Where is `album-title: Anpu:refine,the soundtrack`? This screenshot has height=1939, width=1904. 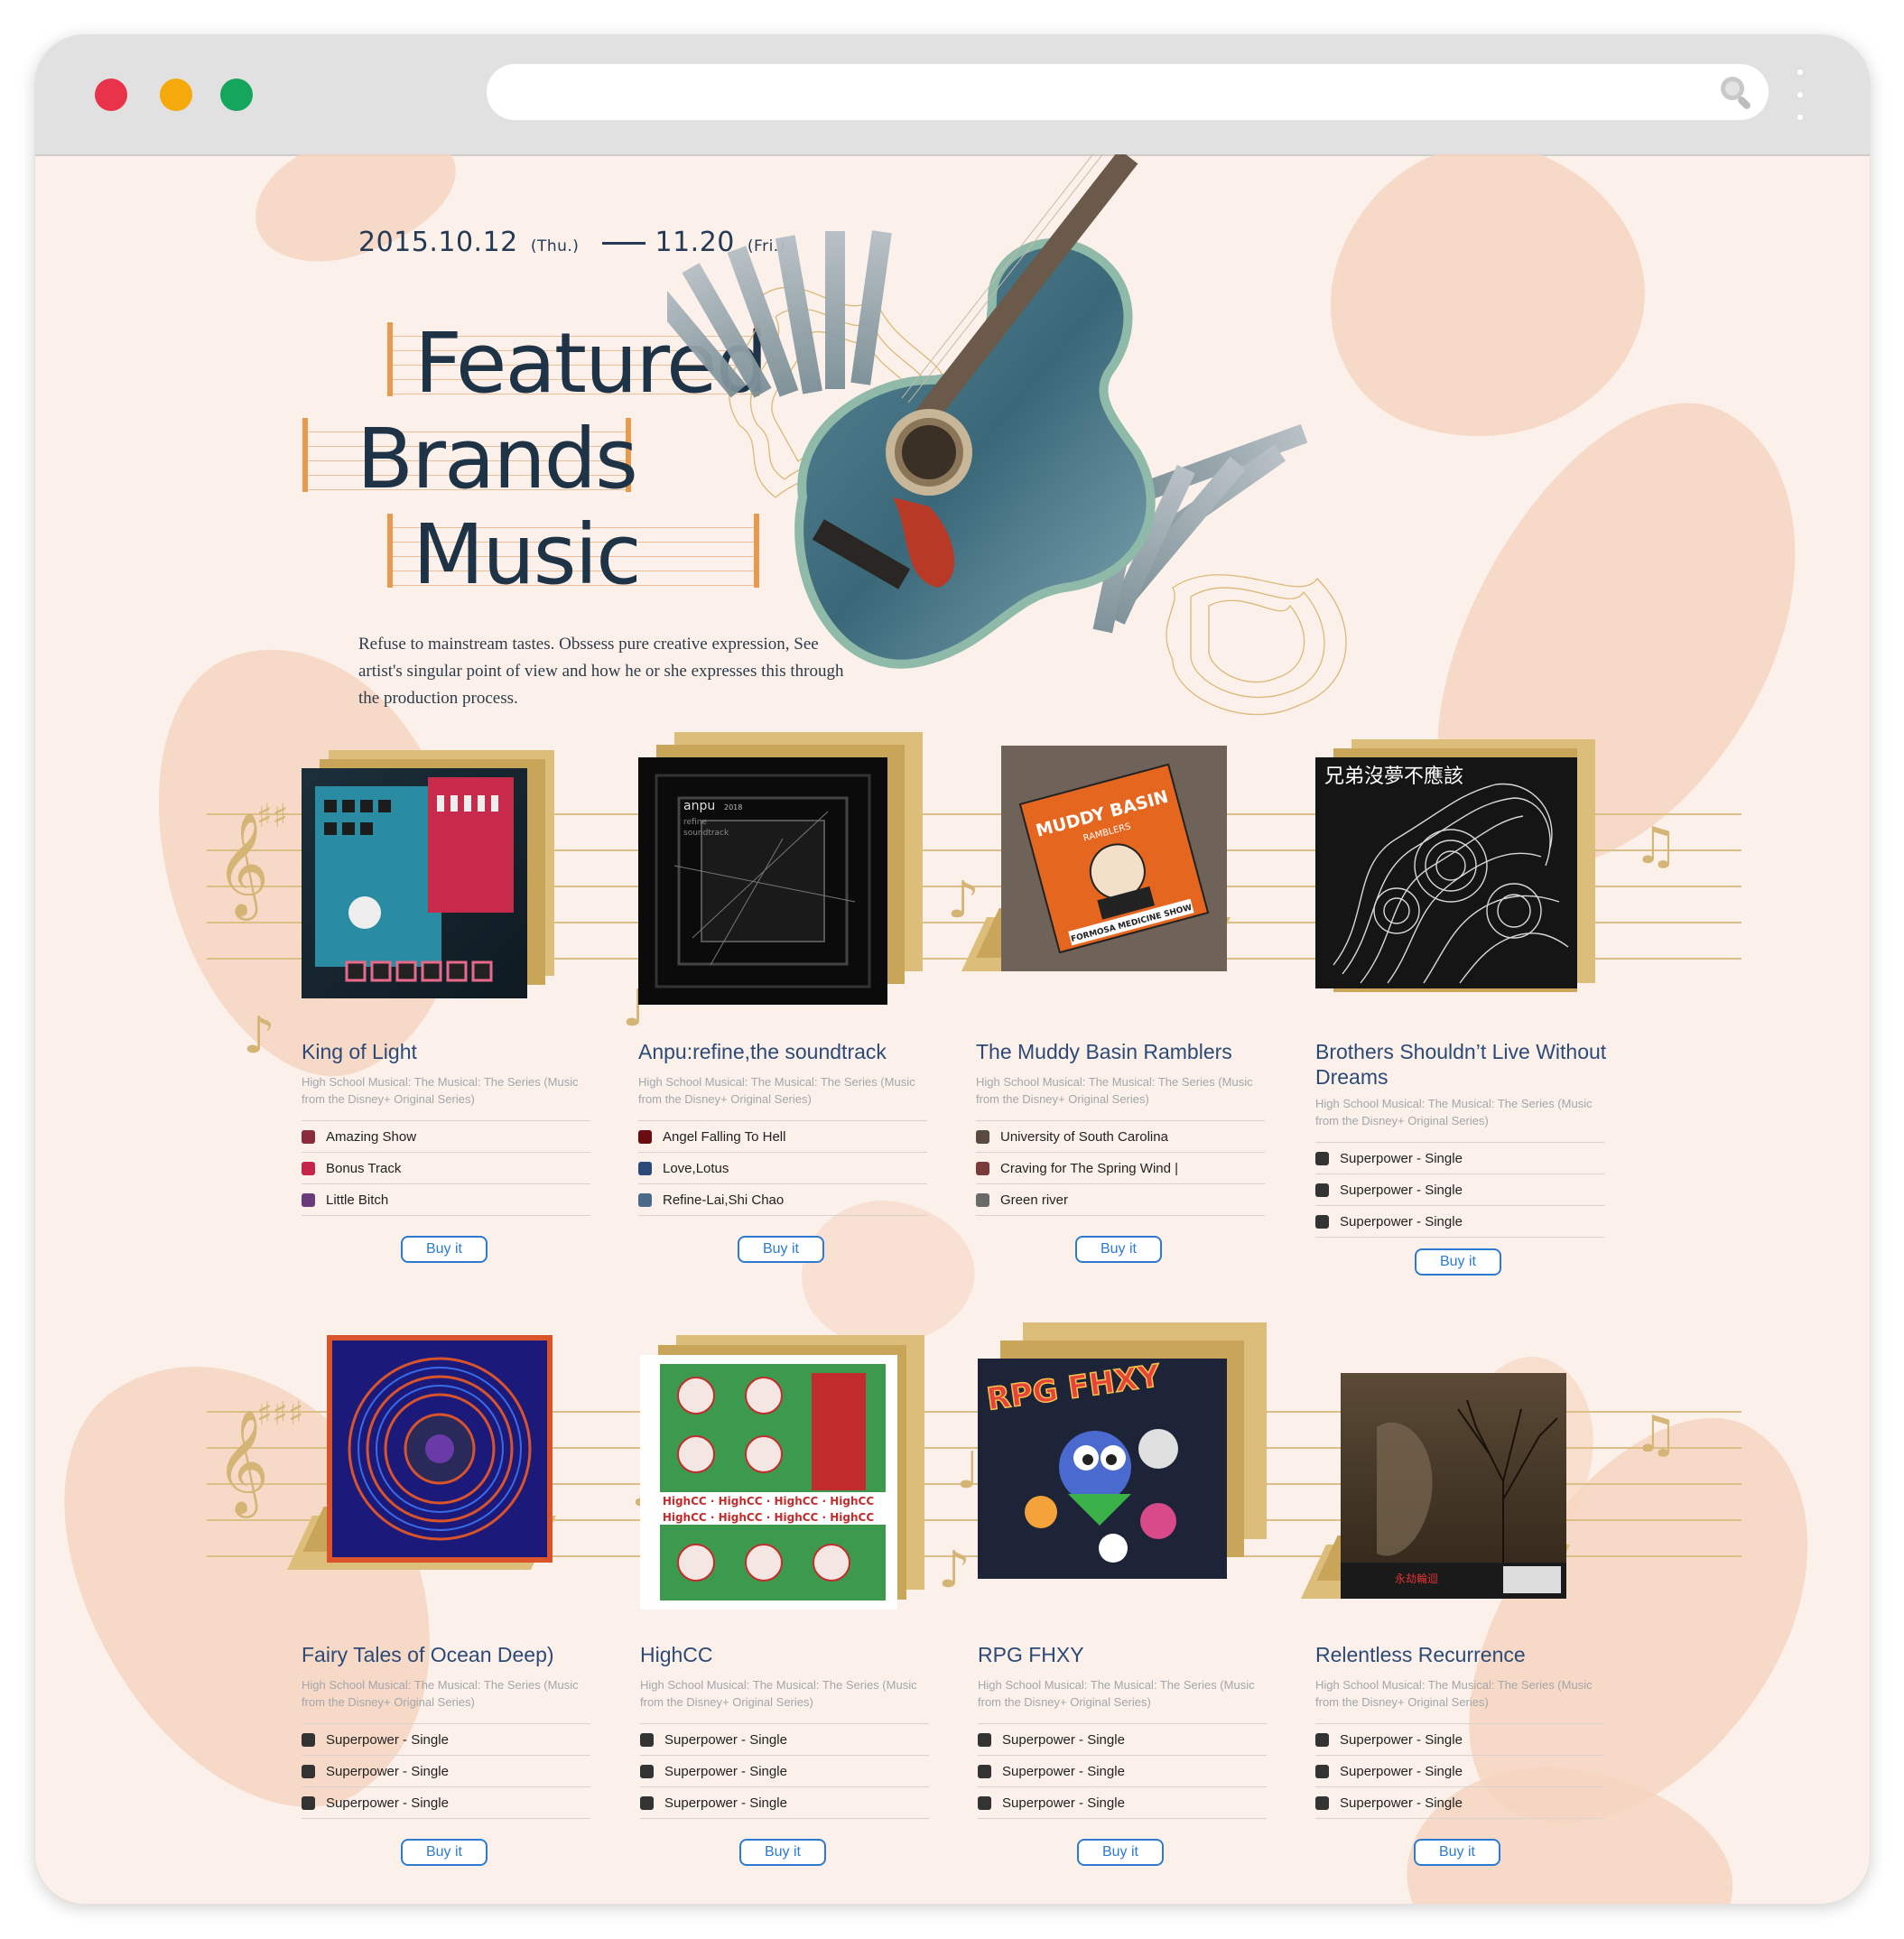 album-title: Anpu:refine,the soundtrack is located at coordinates (787, 1051).